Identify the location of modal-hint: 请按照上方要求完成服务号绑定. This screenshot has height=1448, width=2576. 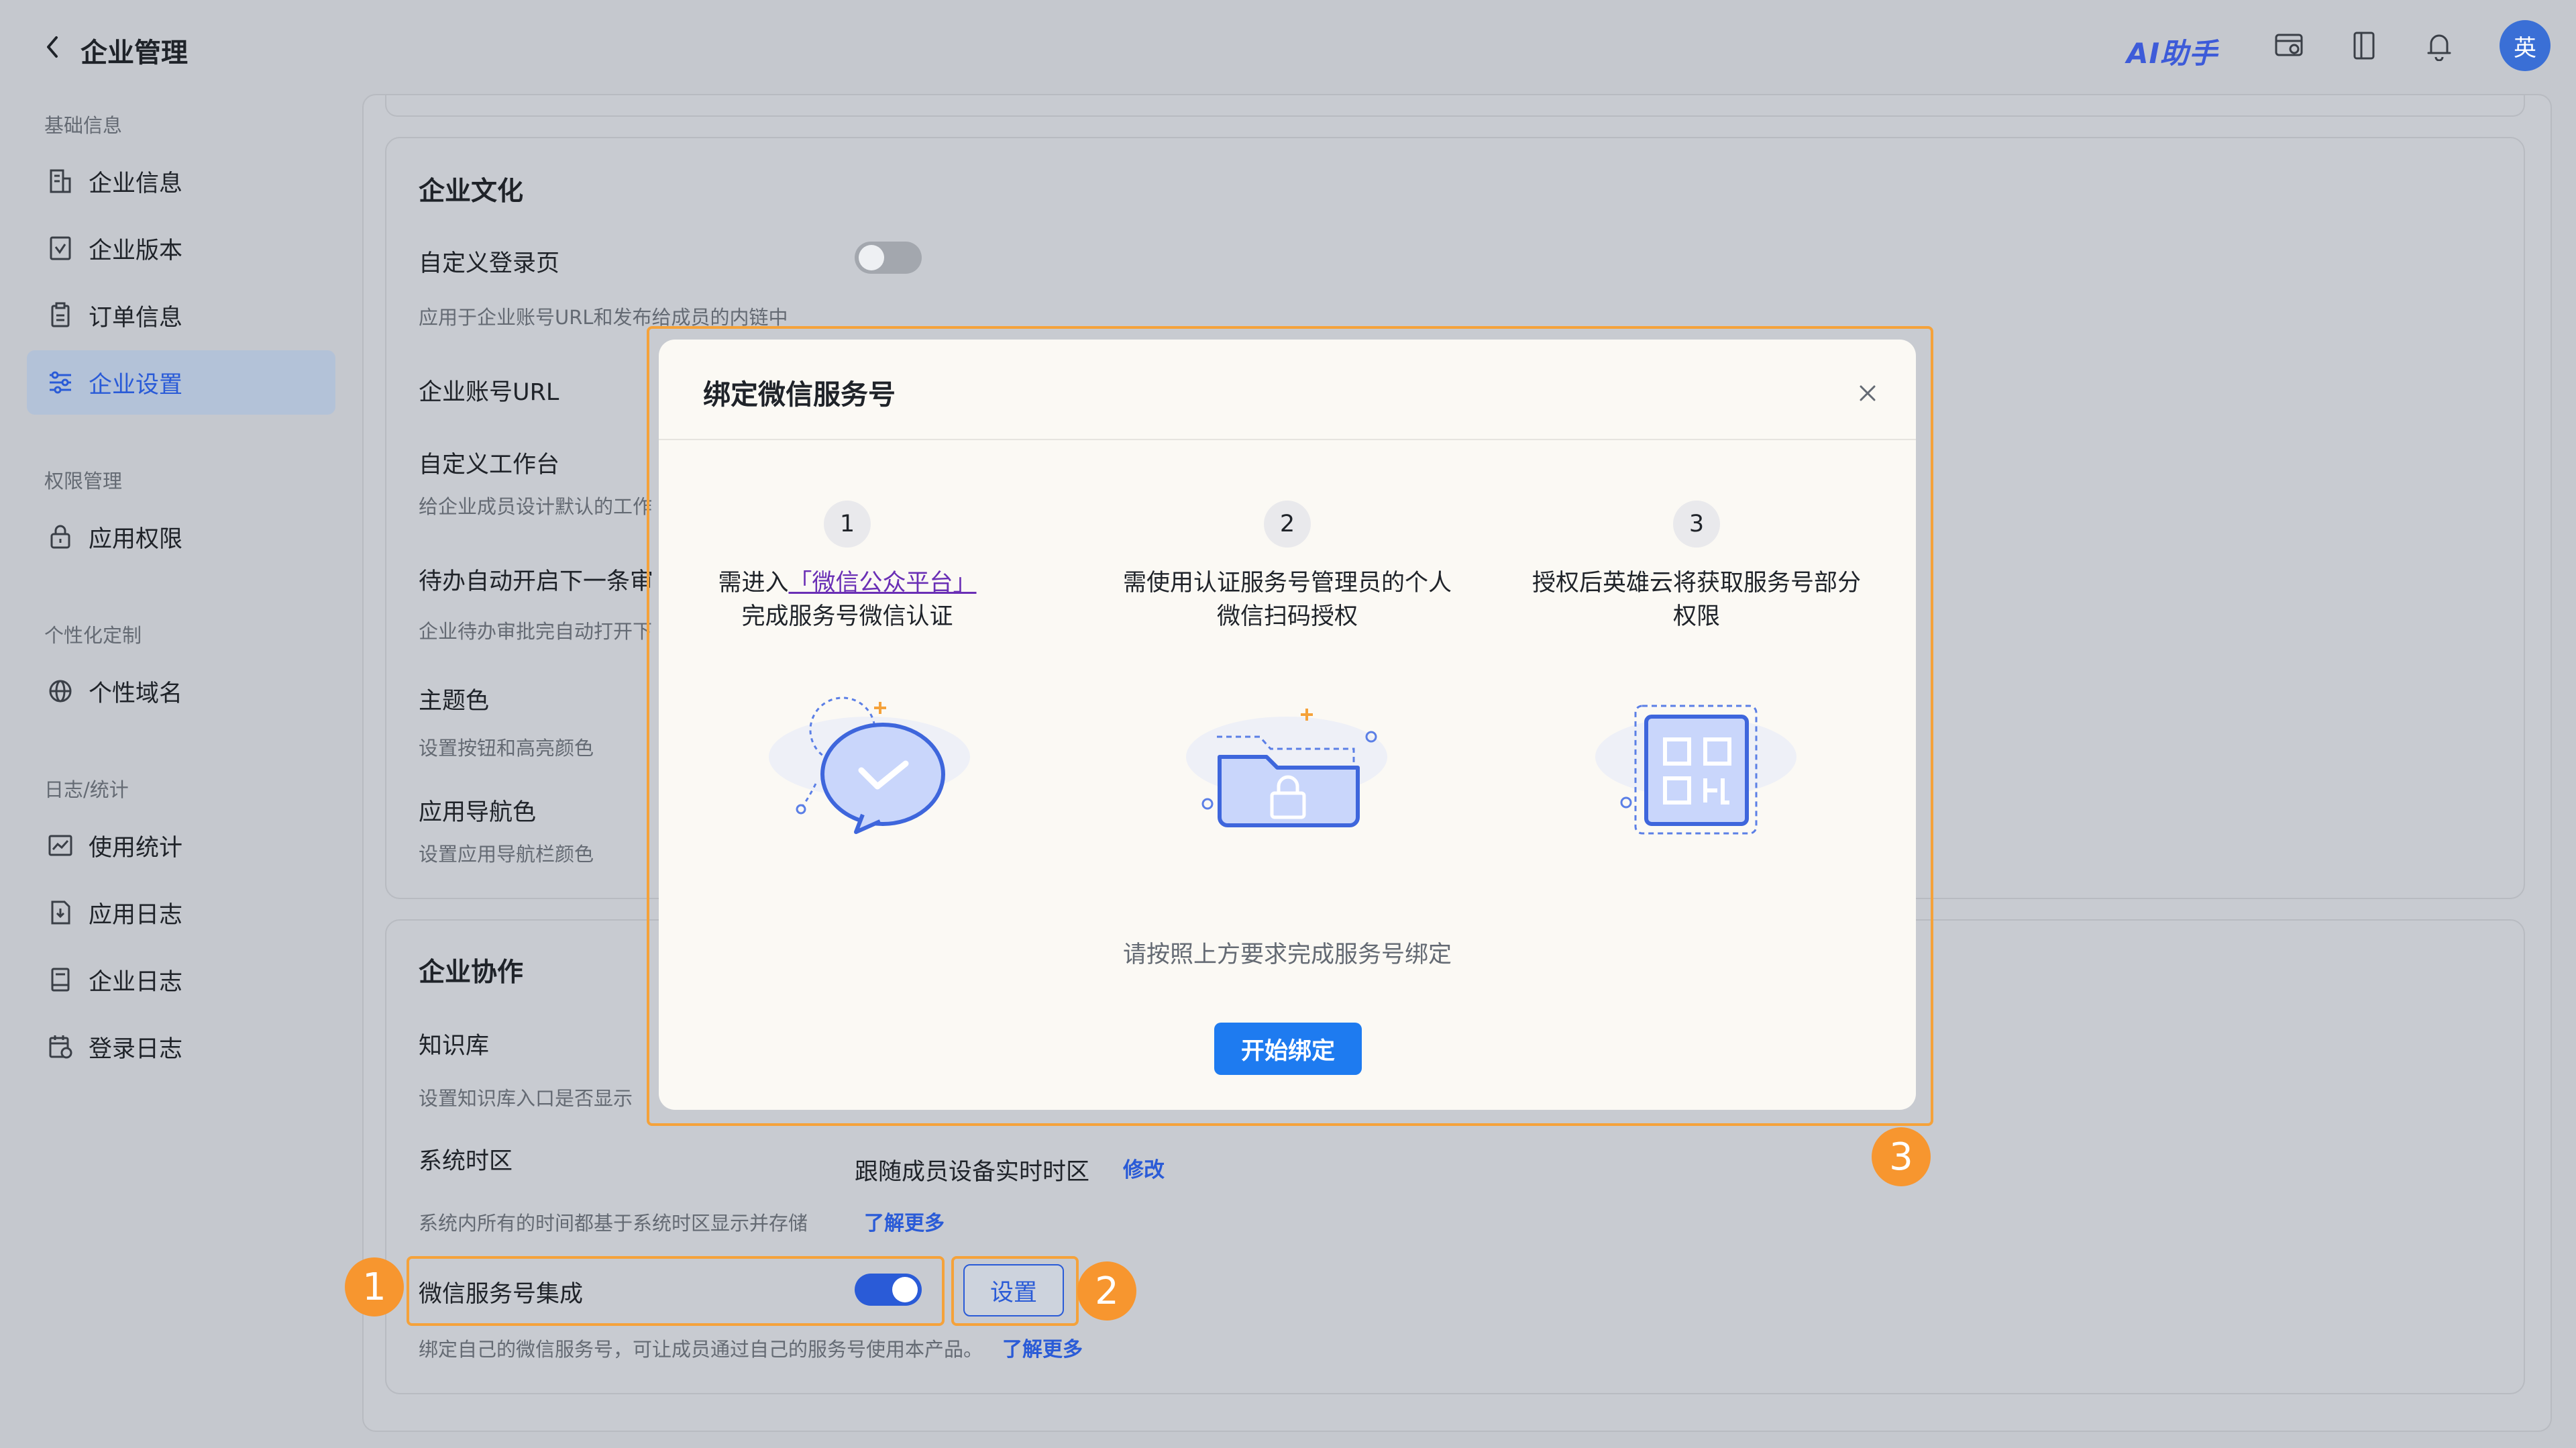
(1287, 954).